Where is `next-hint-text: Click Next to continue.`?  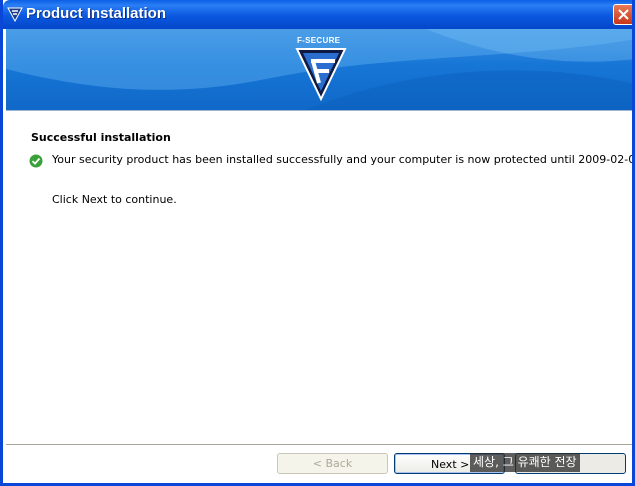 next-hint-text: Click Next to continue. is located at coordinates (114, 199).